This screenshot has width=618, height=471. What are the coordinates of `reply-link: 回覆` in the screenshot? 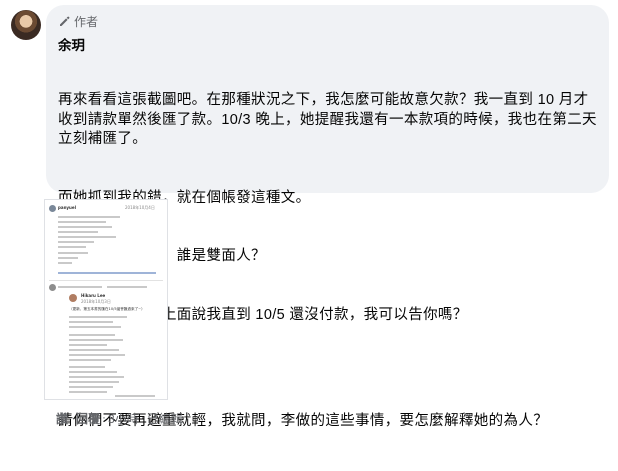 It's located at (88, 418).